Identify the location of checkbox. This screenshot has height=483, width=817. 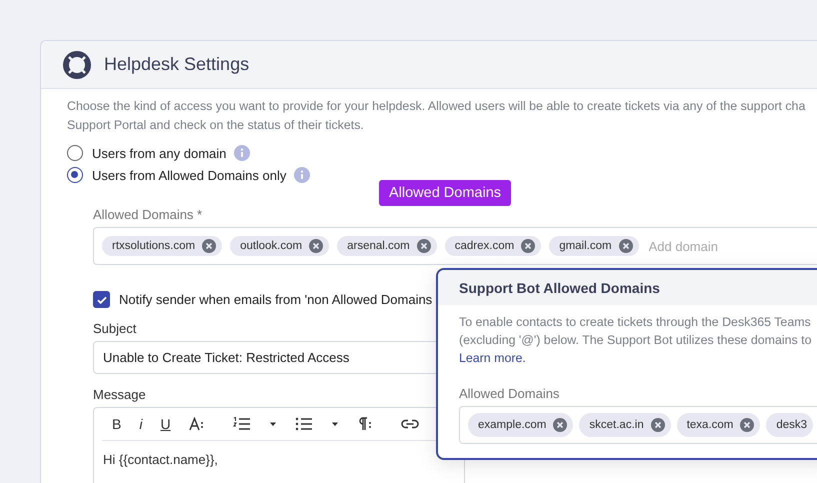
(101, 299).